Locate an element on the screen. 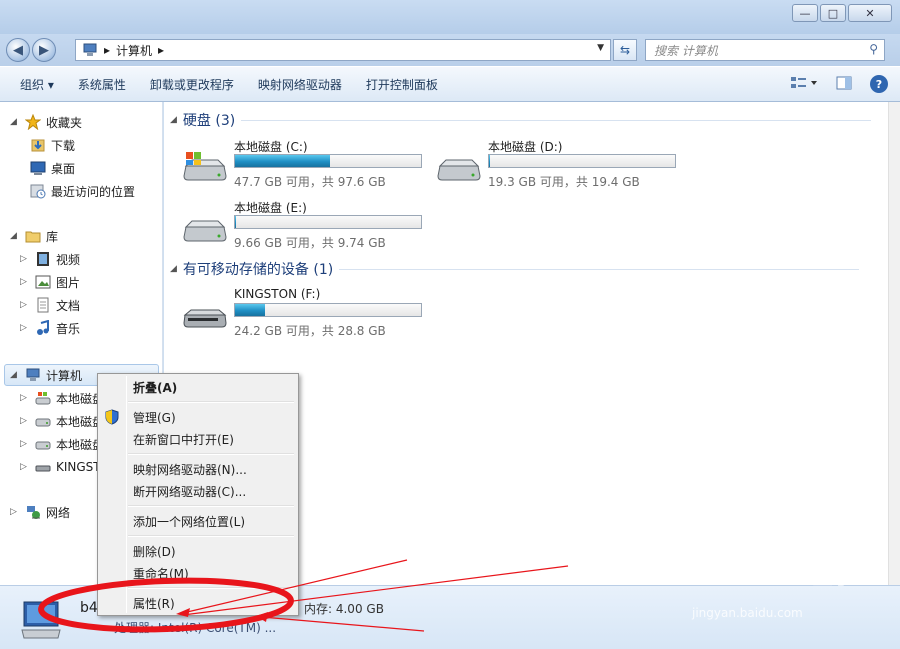  drive-name: 本地磁盘 (C:) is located at coordinates (271, 147).